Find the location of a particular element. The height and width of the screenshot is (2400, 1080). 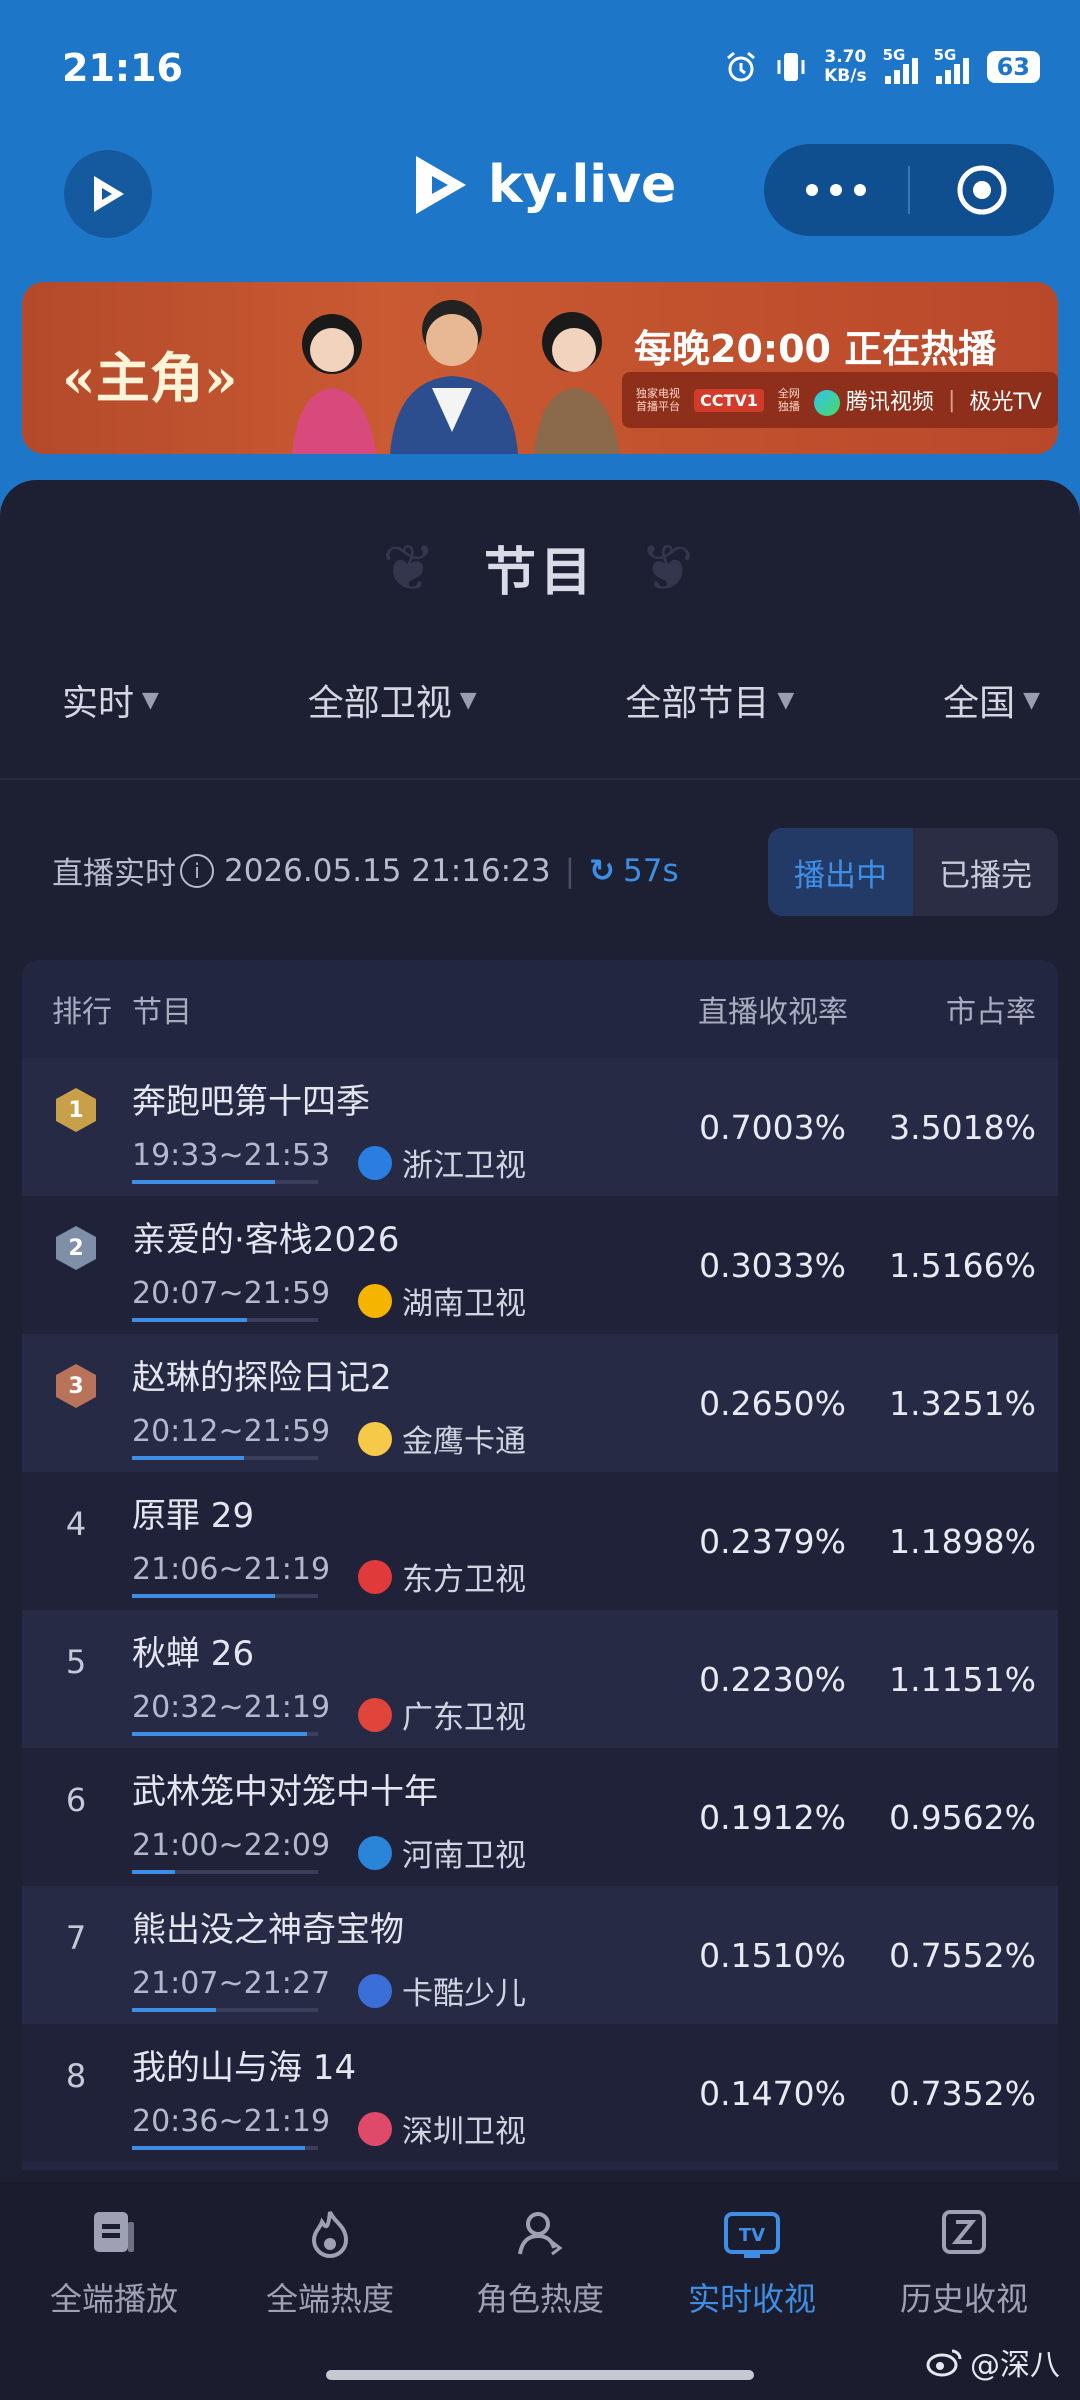

flame-icon is located at coordinates (330, 2234).